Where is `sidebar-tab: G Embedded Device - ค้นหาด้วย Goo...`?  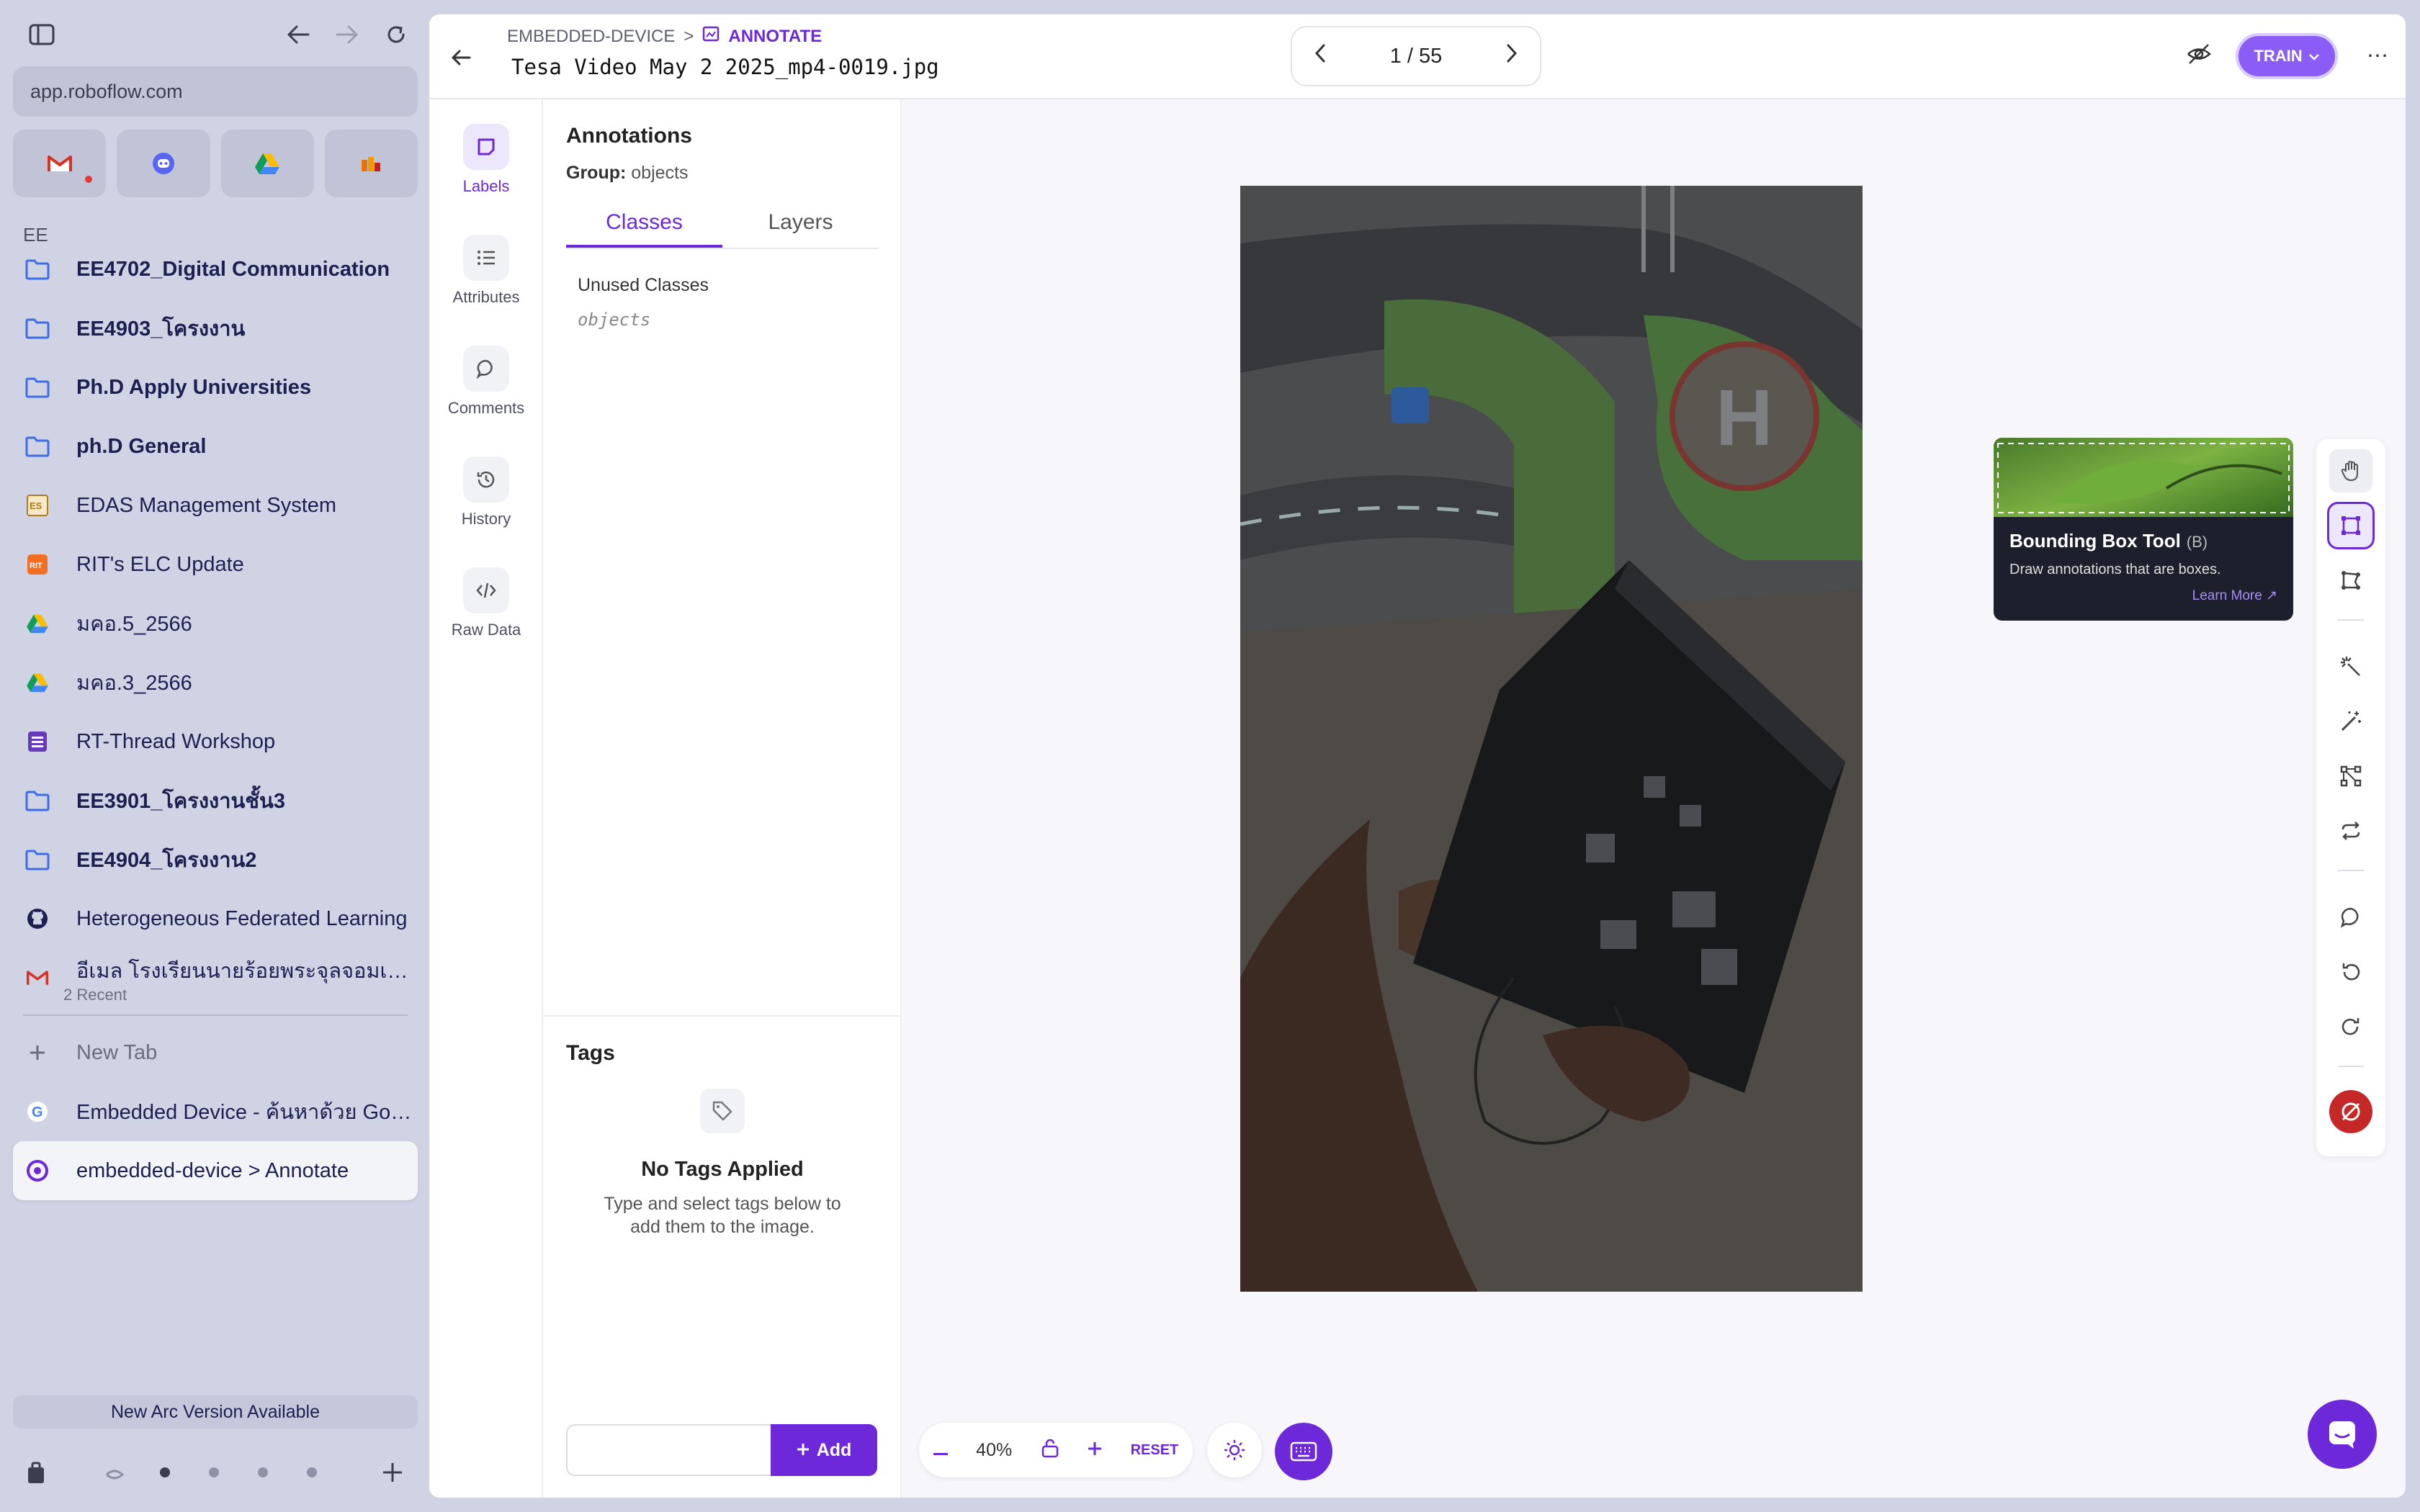
sidebar-tab: G Embedded Device - ค้นหาด้วย Goo... is located at coordinates (216, 1111).